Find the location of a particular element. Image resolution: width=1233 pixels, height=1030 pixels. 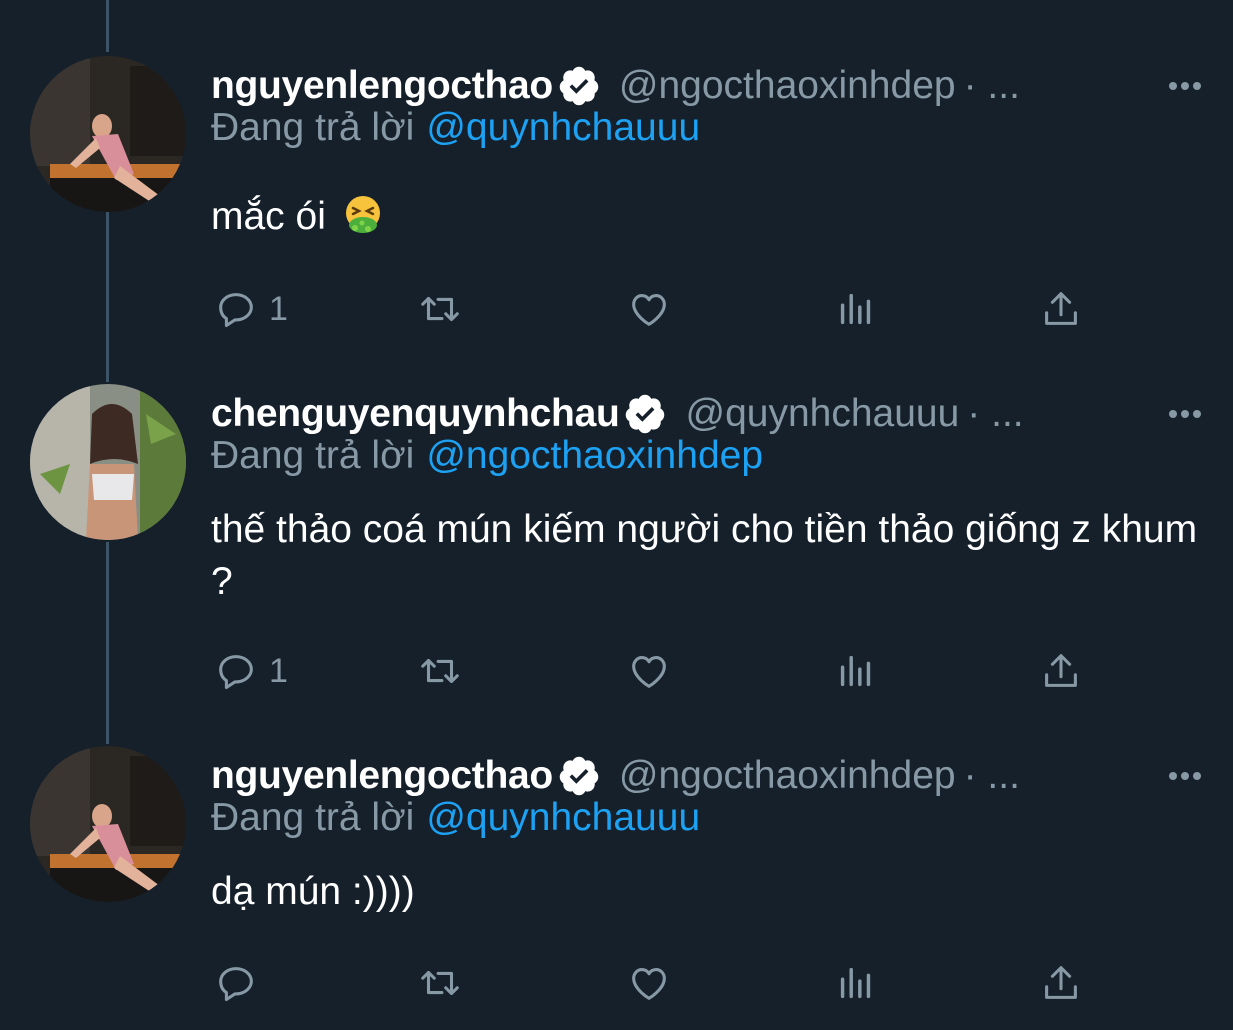

display-name: chenguyenquynhchau is located at coordinates (415, 414).